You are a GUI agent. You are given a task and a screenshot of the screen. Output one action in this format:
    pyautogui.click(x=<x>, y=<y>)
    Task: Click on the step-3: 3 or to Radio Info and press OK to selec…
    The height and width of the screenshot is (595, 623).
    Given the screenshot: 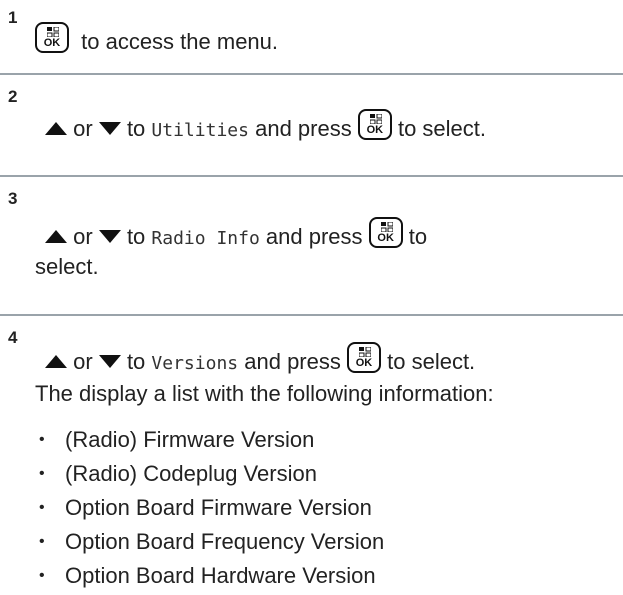 What is the action you would take?
    pyautogui.click(x=218, y=234)
    